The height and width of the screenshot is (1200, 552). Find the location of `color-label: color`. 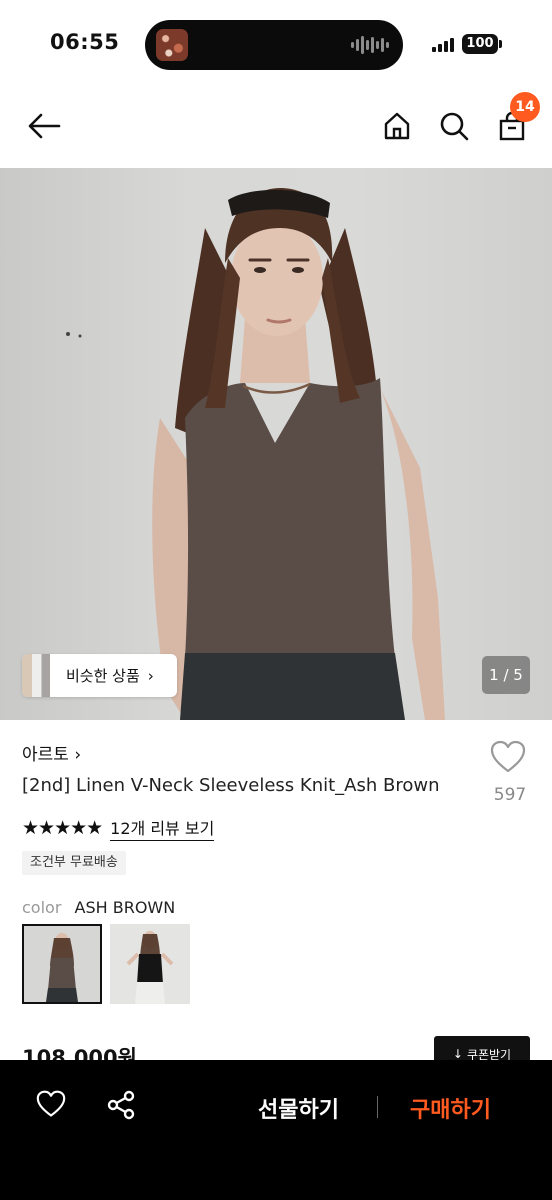

color-label: color is located at coordinates (42, 907).